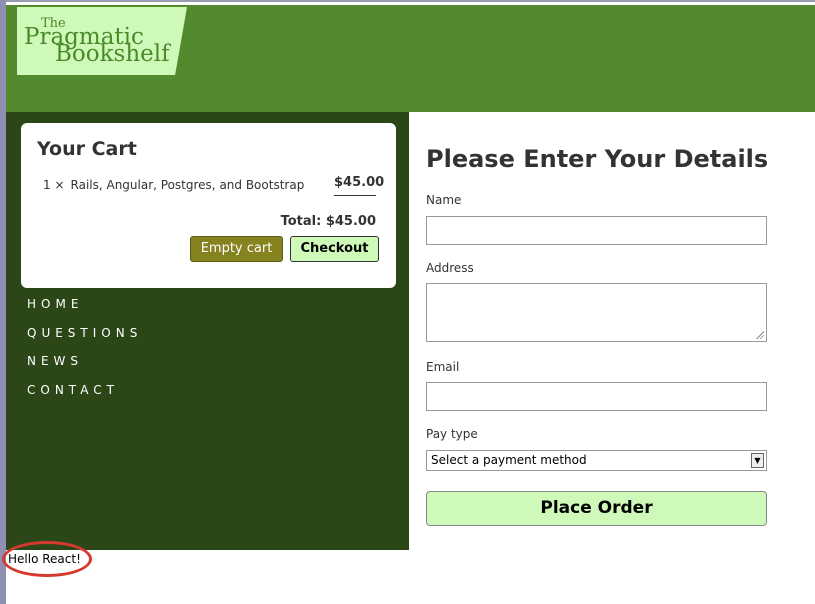  What do you see at coordinates (112, 54) in the screenshot?
I see `logo-line-bookshelf: Bookshelf` at bounding box center [112, 54].